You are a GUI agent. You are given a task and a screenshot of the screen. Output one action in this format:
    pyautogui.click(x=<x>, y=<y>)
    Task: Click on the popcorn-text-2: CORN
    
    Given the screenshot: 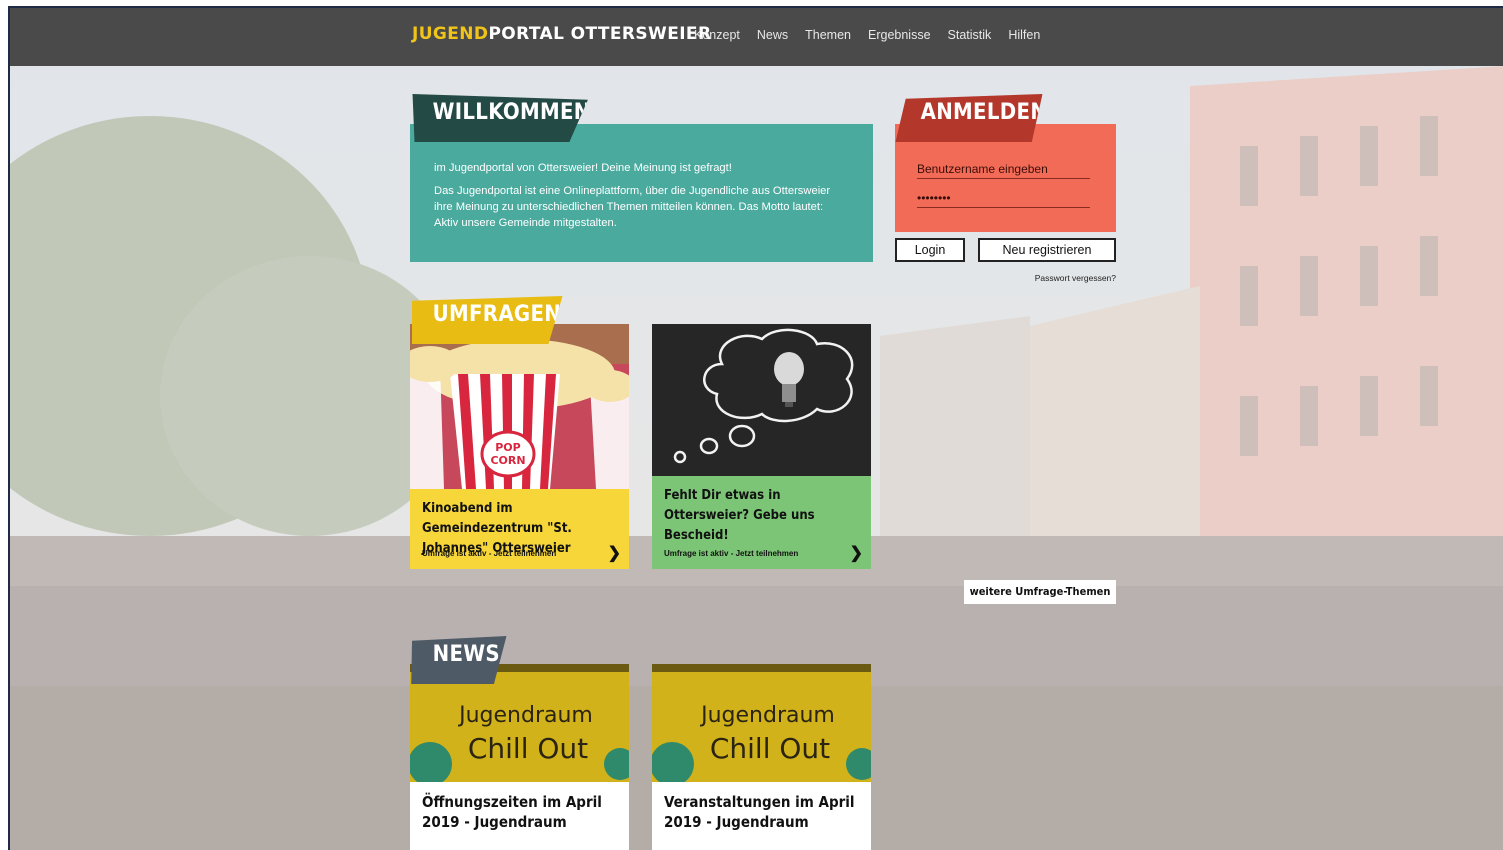 What is the action you would take?
    pyautogui.click(x=507, y=460)
    